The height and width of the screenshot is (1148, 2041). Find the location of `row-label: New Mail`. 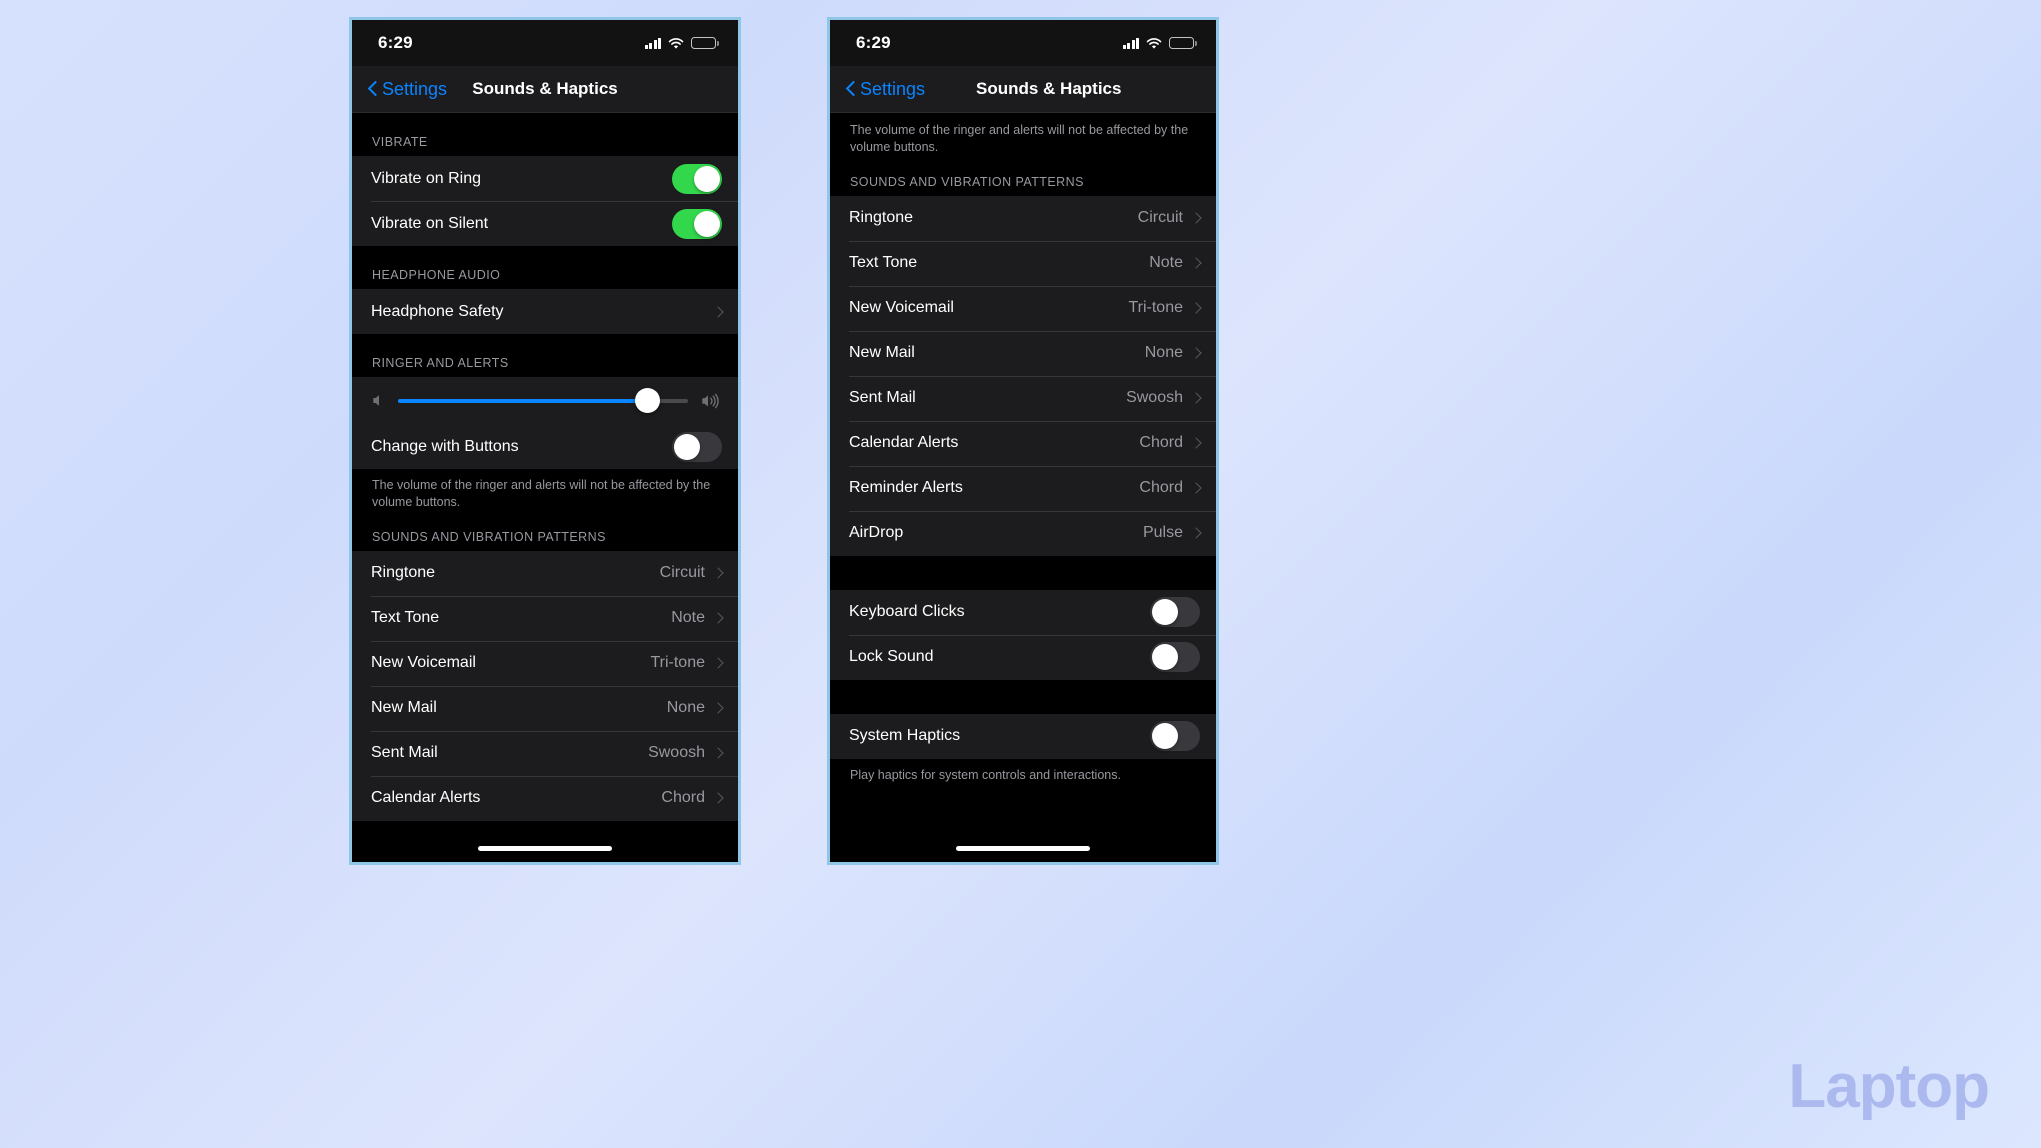

row-label: New Mail is located at coordinates (882, 353).